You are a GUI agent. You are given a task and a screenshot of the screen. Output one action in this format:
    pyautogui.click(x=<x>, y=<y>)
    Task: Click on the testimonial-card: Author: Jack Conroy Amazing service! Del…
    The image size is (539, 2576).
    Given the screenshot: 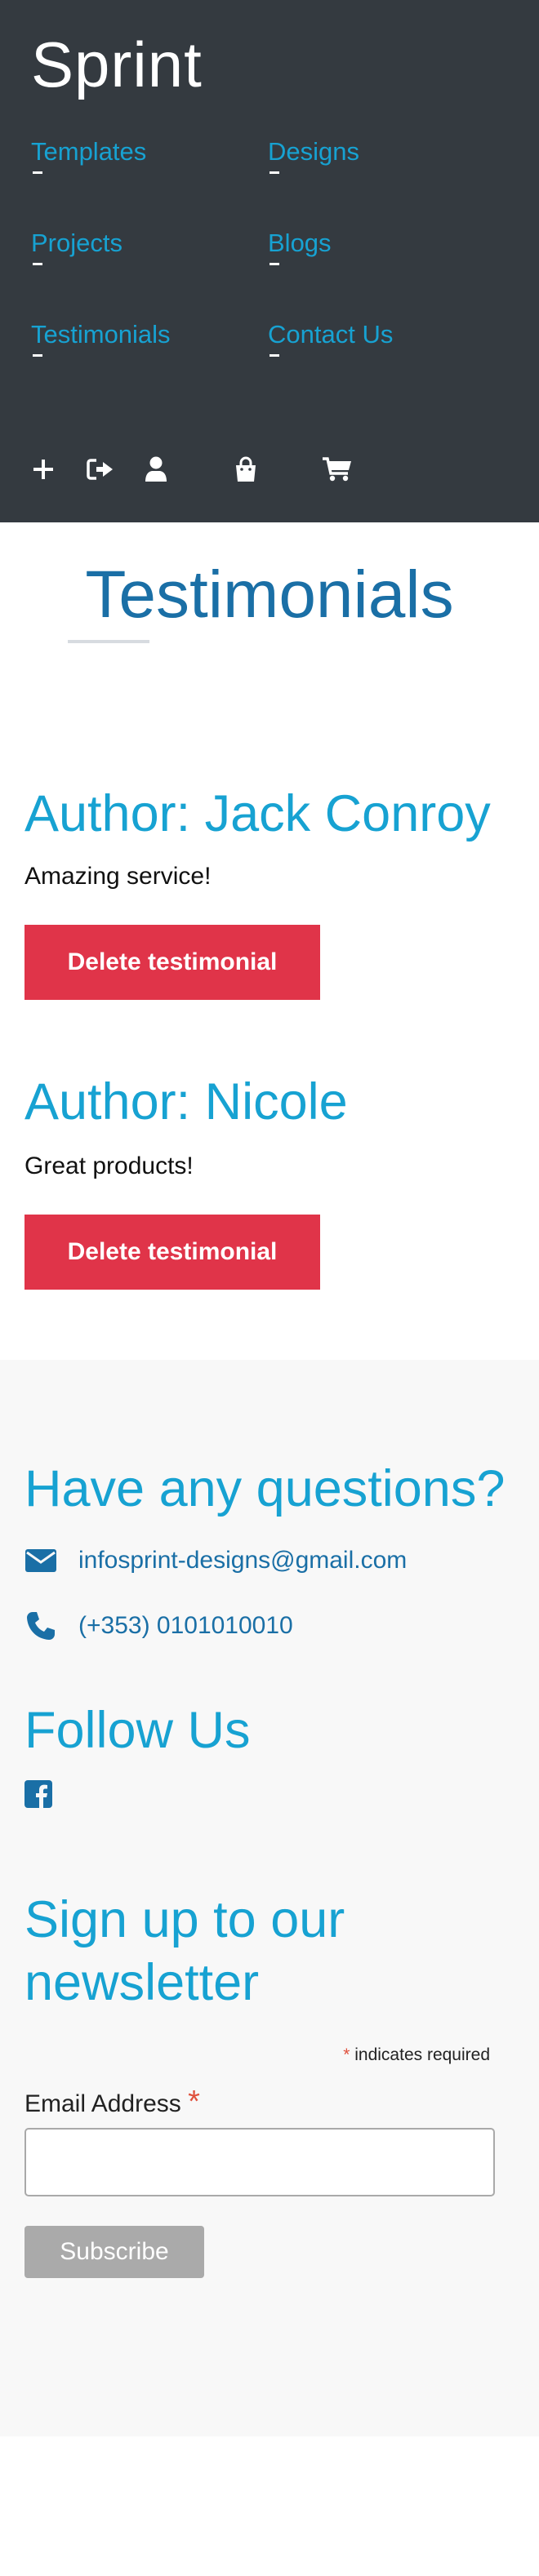 What is the action you would take?
    pyautogui.click(x=269, y=891)
    